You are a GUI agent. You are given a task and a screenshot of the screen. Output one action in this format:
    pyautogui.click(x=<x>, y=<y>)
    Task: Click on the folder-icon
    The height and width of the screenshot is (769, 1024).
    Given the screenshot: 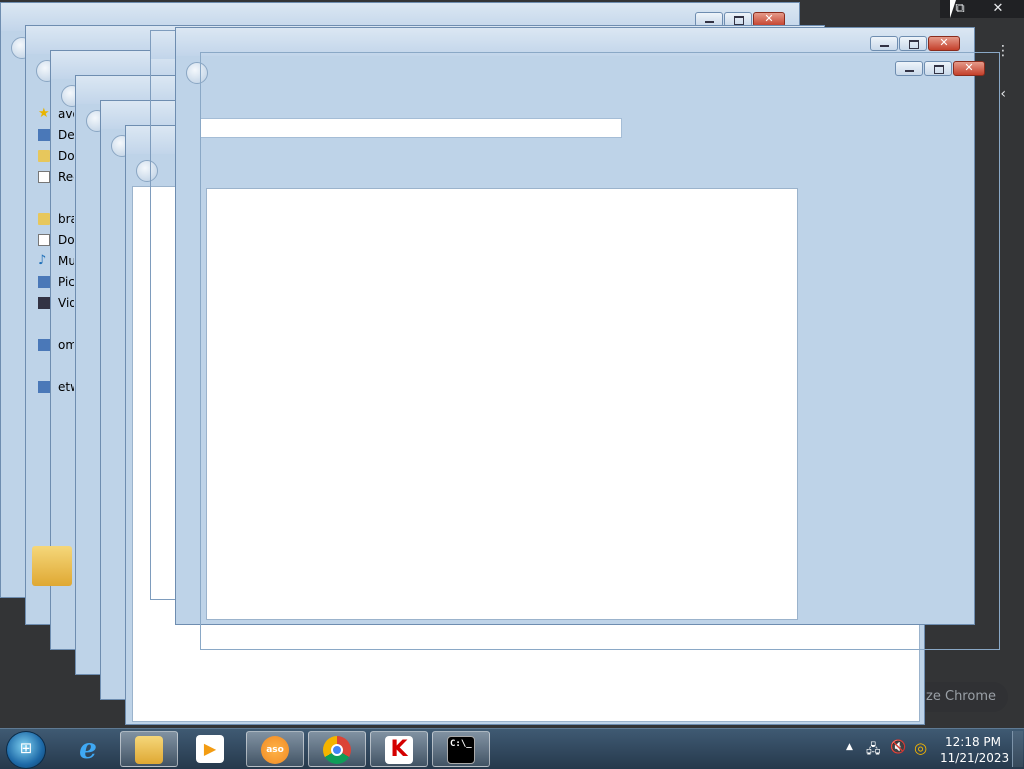 What is the action you would take?
    pyautogui.click(x=52, y=566)
    